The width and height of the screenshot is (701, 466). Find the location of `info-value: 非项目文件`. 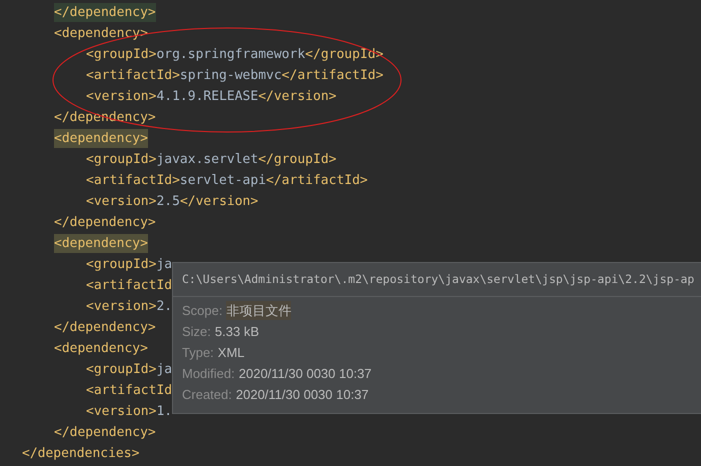

info-value: 非项目文件 is located at coordinates (259, 310).